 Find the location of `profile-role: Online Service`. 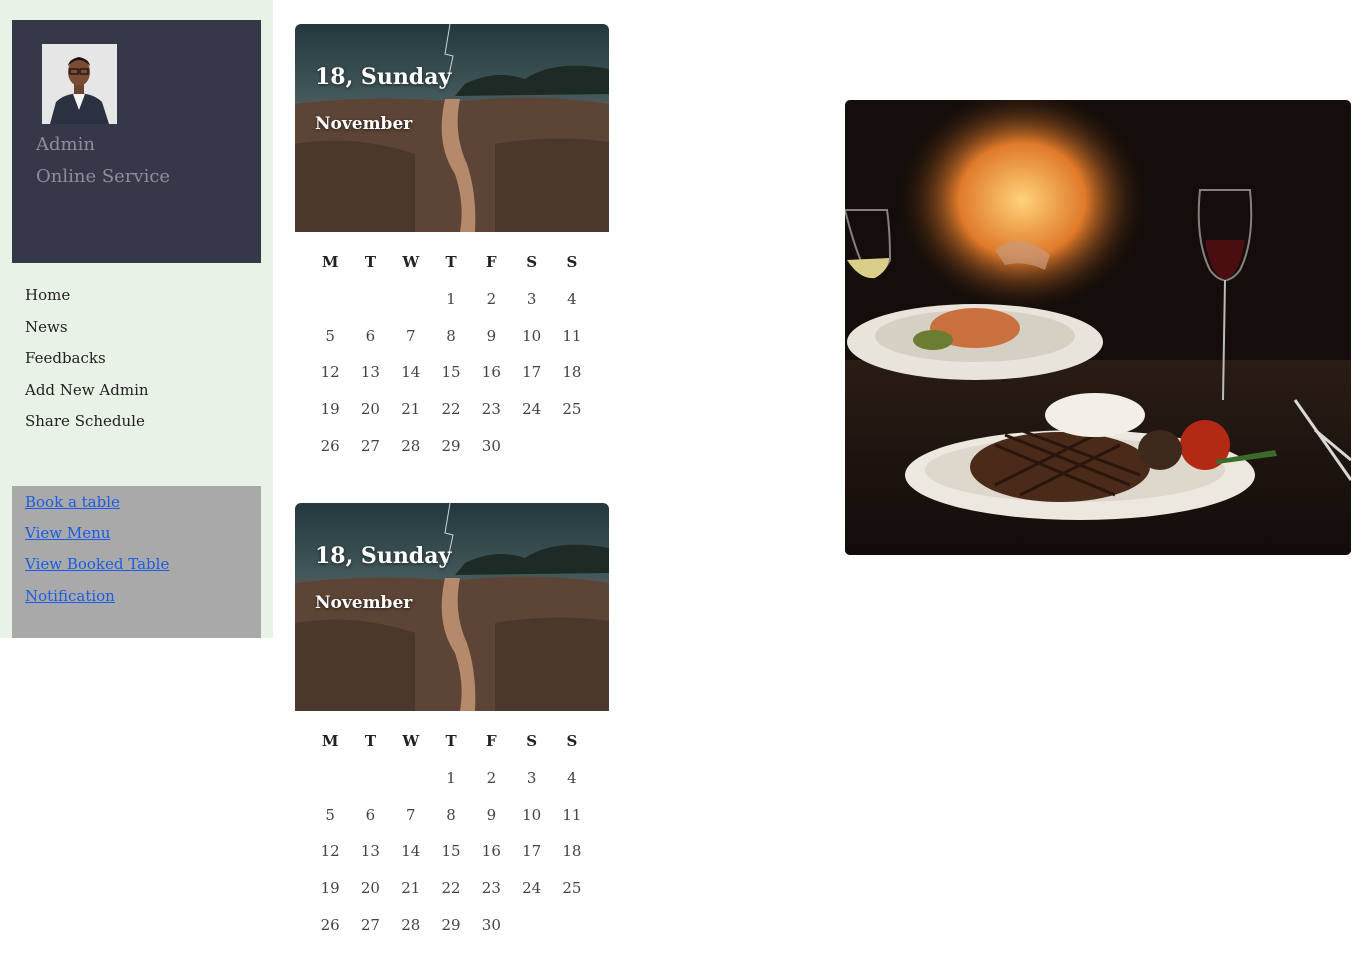

profile-role: Online Service is located at coordinates (103, 176).